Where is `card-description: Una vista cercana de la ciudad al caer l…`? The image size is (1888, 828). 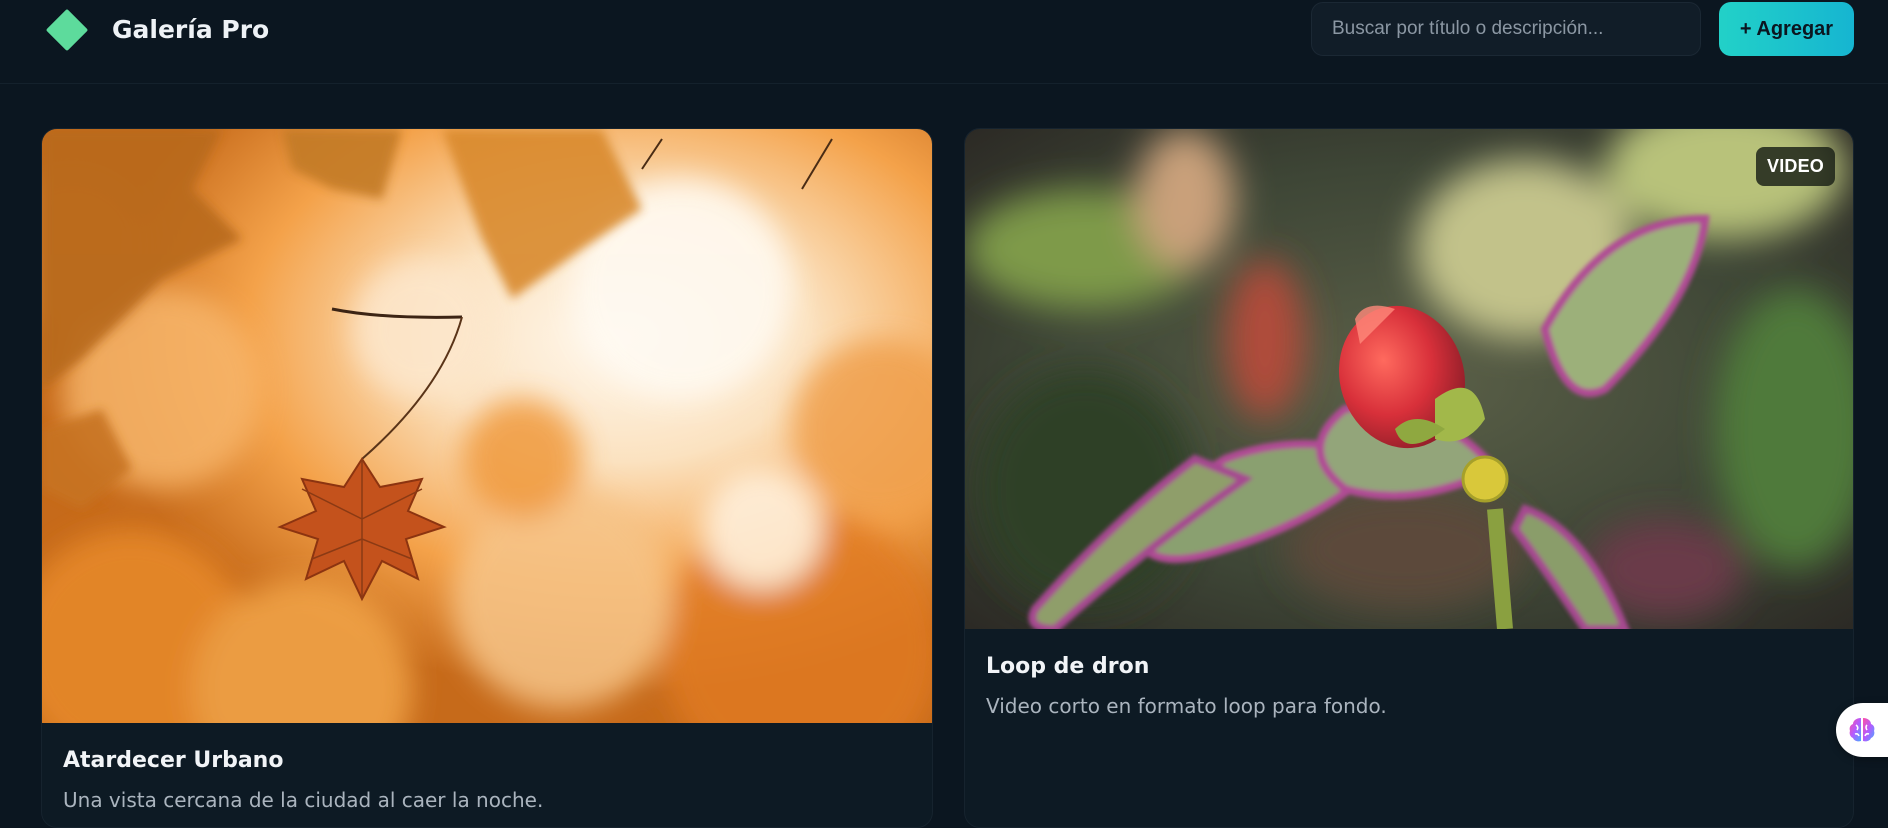 card-description: Una vista cercana de la ciudad al caer l… is located at coordinates (303, 800).